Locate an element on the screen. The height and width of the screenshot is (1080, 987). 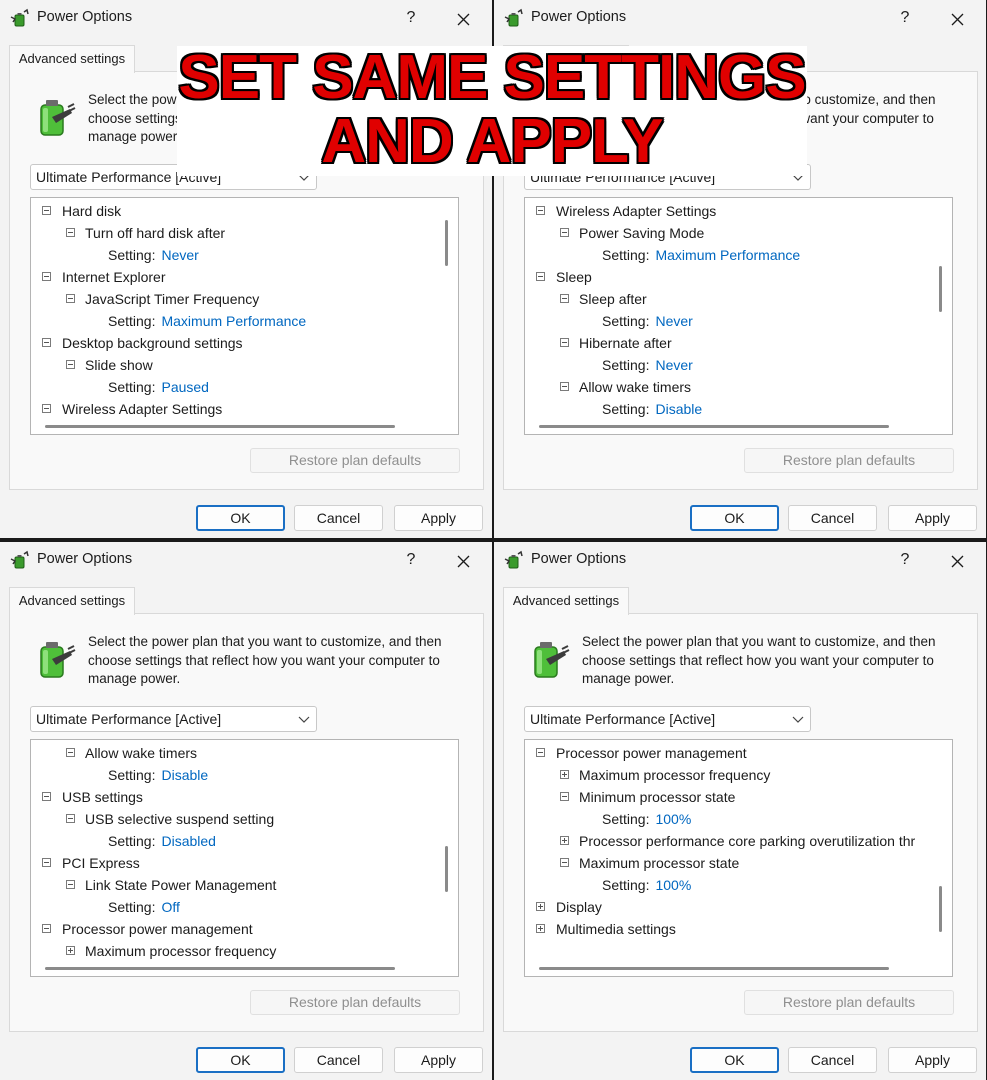
tree-node: Minimum processor state is located at coordinates (647, 797).